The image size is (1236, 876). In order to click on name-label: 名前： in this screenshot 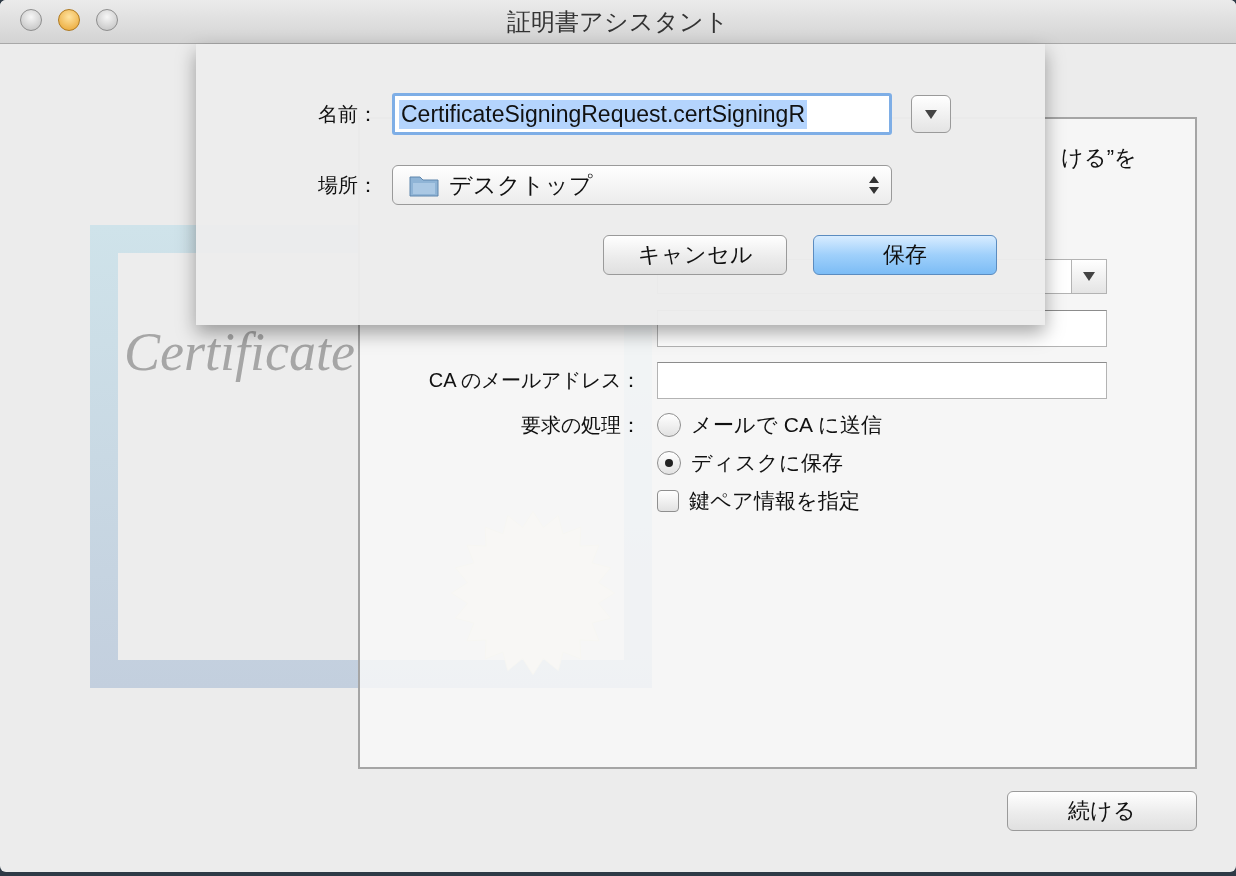, I will do `click(348, 114)`.